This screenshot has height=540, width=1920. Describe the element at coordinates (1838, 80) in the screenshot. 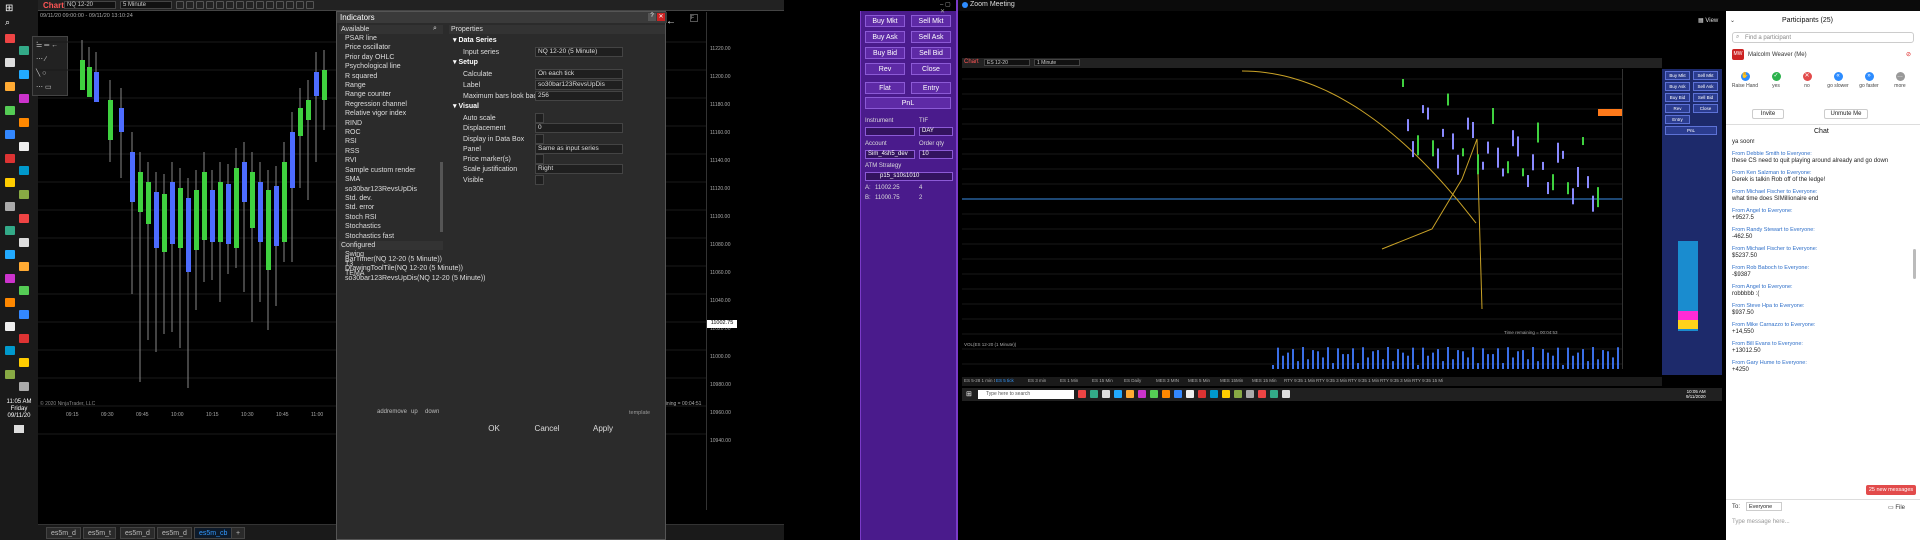

I see `reaction-button: « go slower` at that location.